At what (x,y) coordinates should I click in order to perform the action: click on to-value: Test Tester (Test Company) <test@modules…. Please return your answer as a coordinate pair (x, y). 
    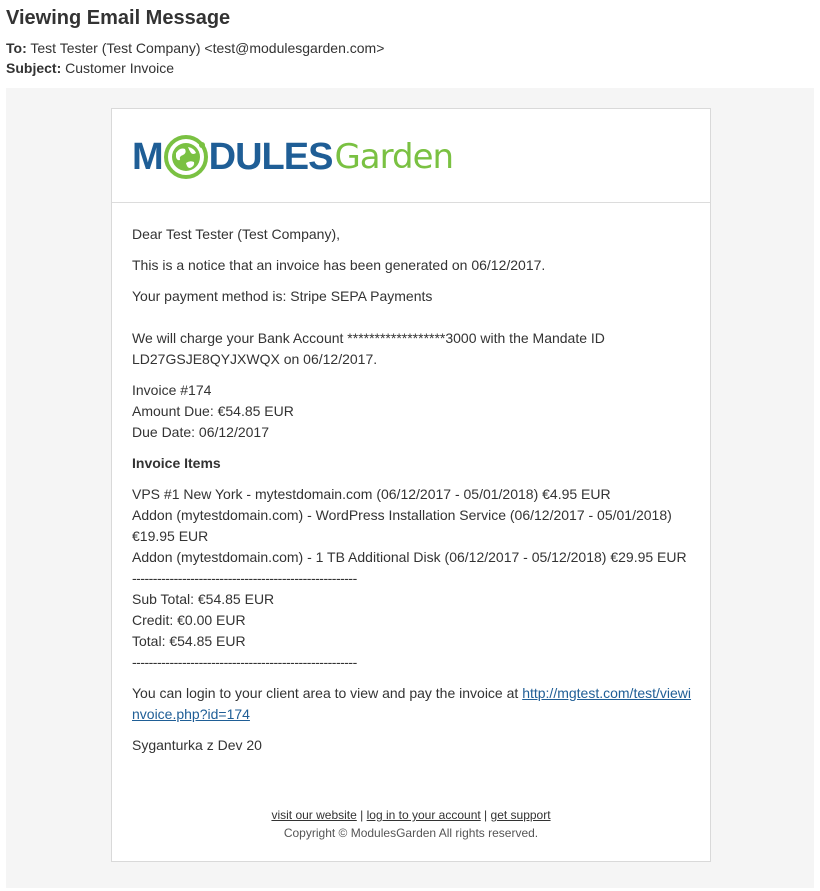
    Looking at the image, I should click on (207, 48).